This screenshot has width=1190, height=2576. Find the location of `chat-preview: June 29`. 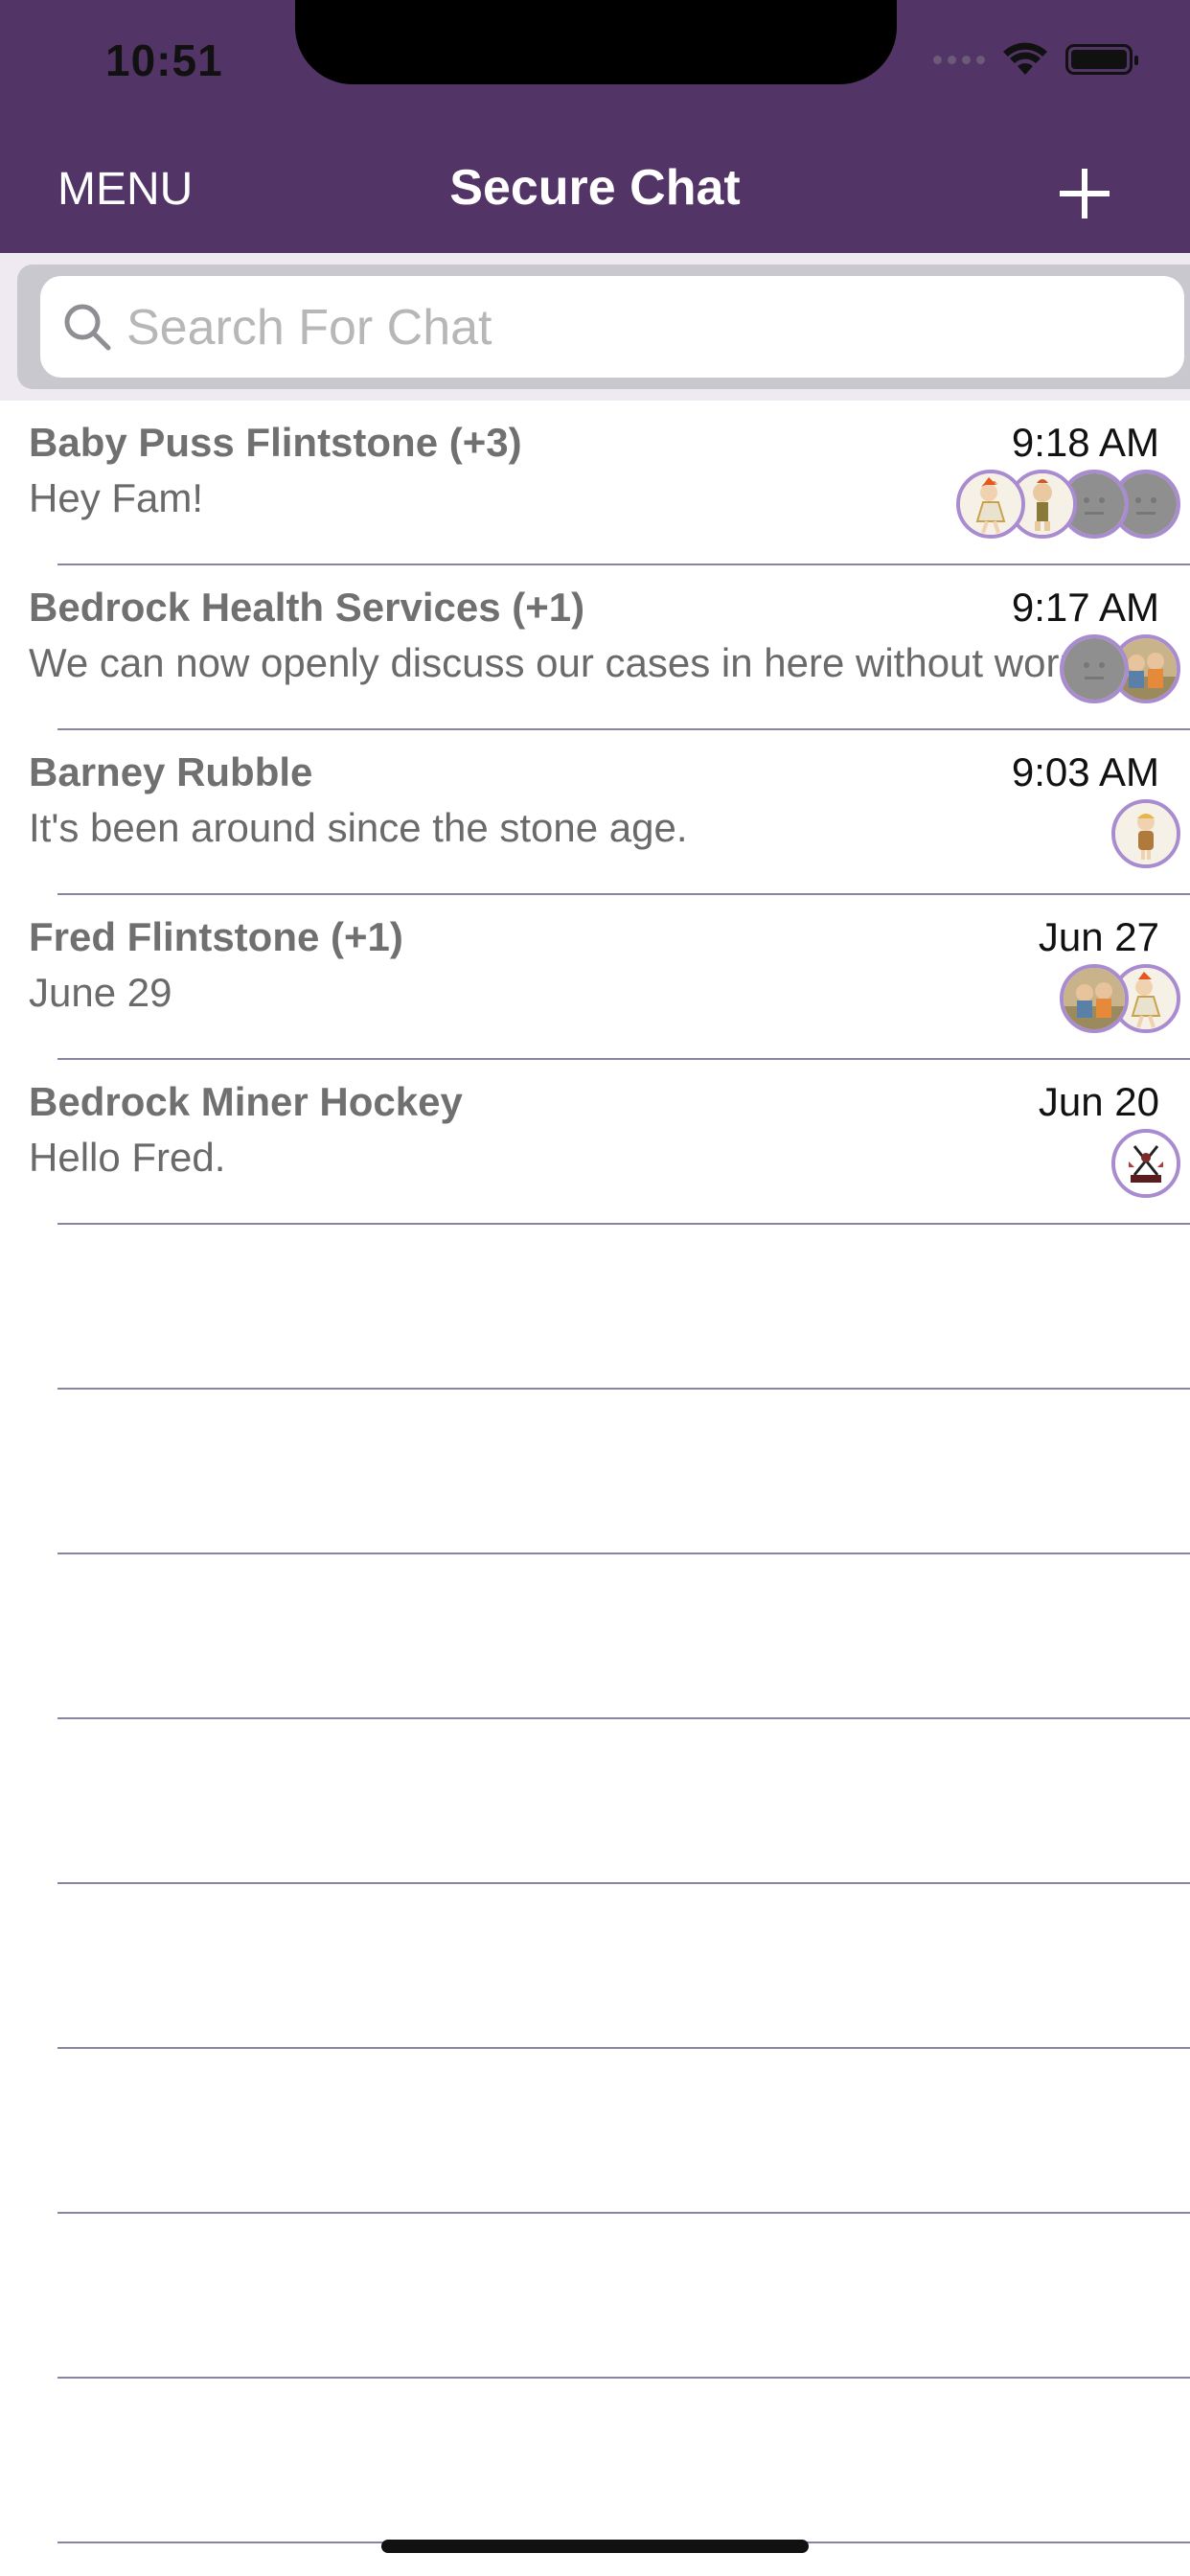

chat-preview: June 29 is located at coordinates (101, 993).